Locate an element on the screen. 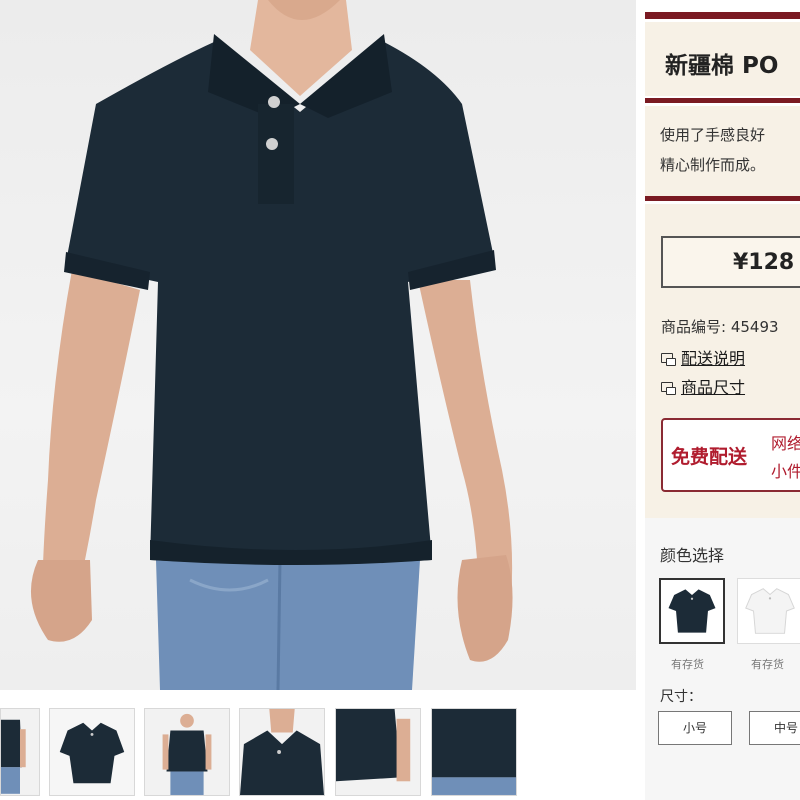  color-swatch-navy is located at coordinates (692, 611).